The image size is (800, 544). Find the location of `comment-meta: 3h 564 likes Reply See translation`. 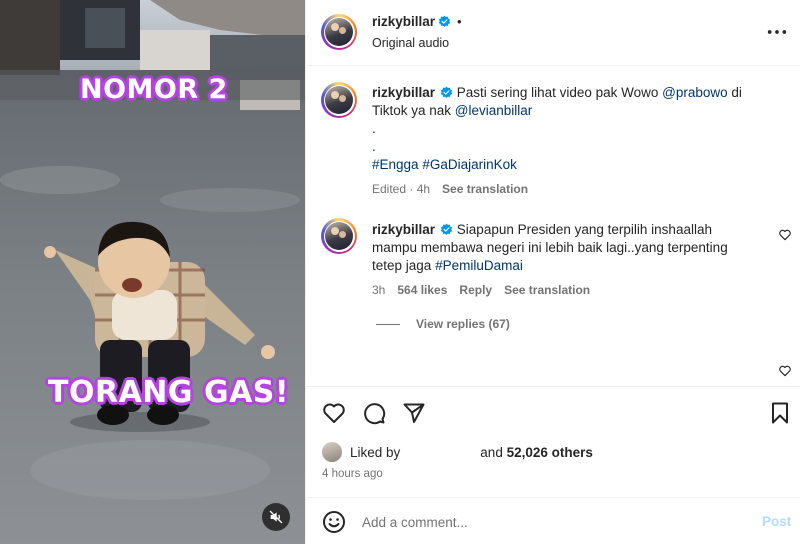

comment-meta: 3h 564 likes Reply See translation is located at coordinates (487, 290).